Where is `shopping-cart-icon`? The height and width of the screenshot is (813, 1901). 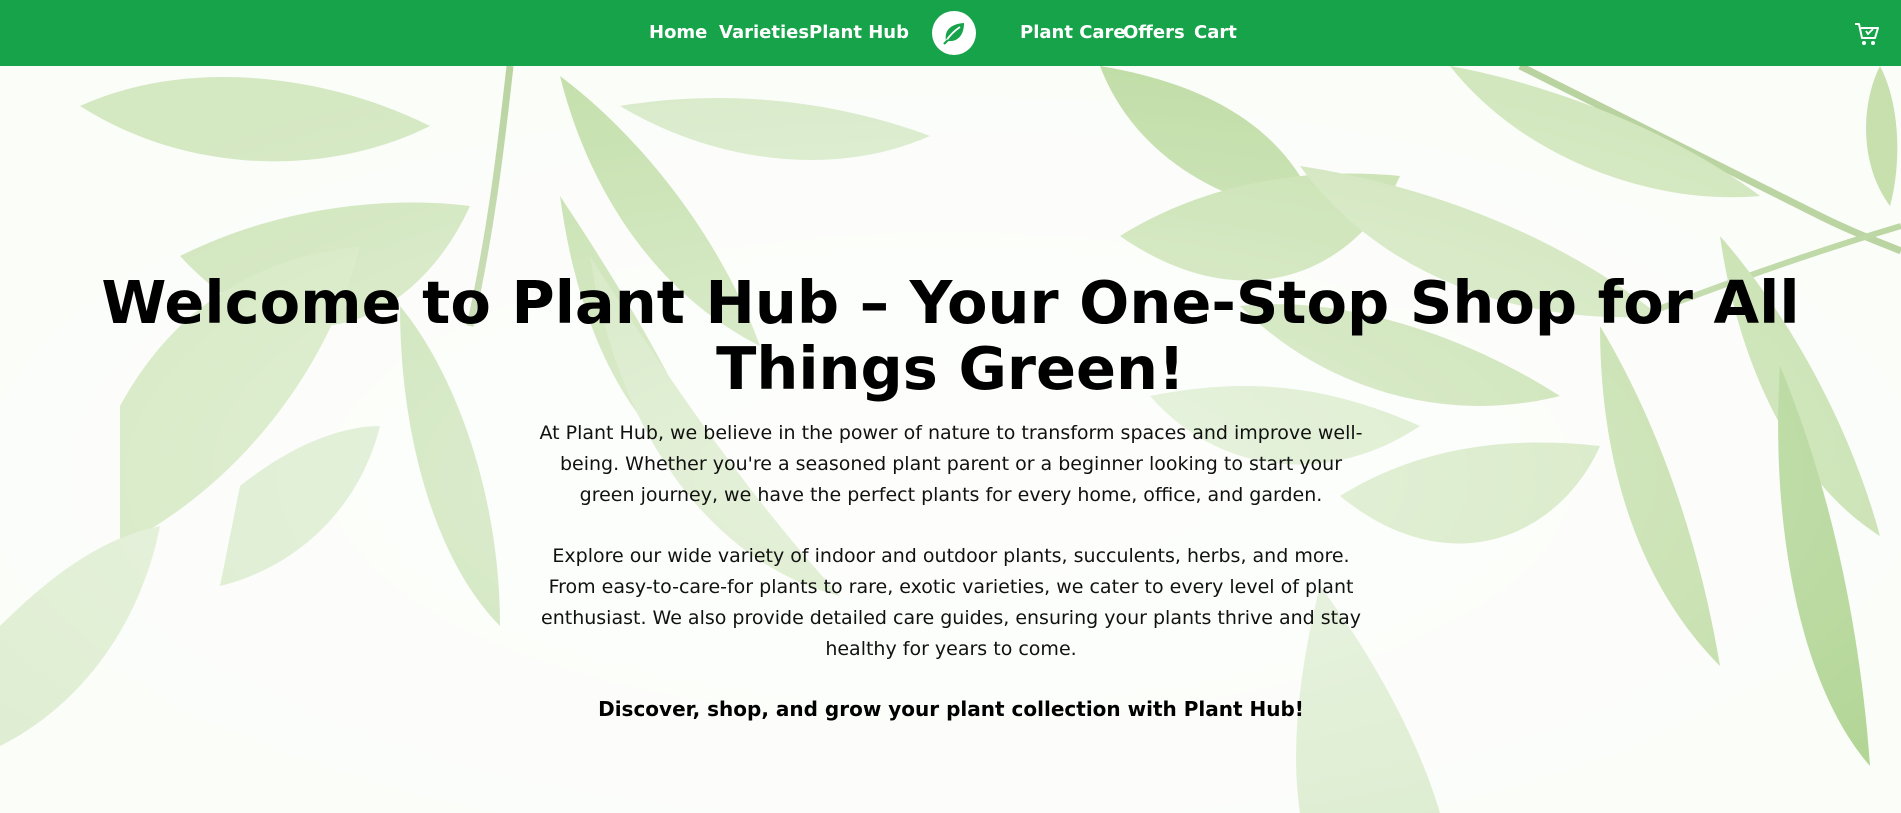 shopping-cart-icon is located at coordinates (1867, 34).